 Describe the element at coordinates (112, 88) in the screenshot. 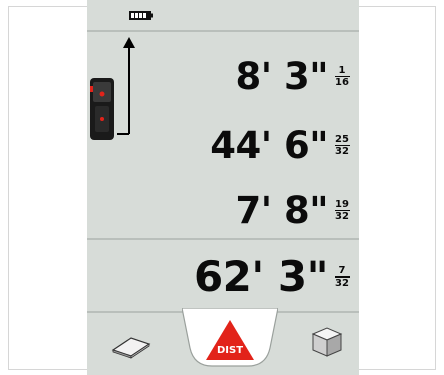

I see `laser-device-icon` at that location.